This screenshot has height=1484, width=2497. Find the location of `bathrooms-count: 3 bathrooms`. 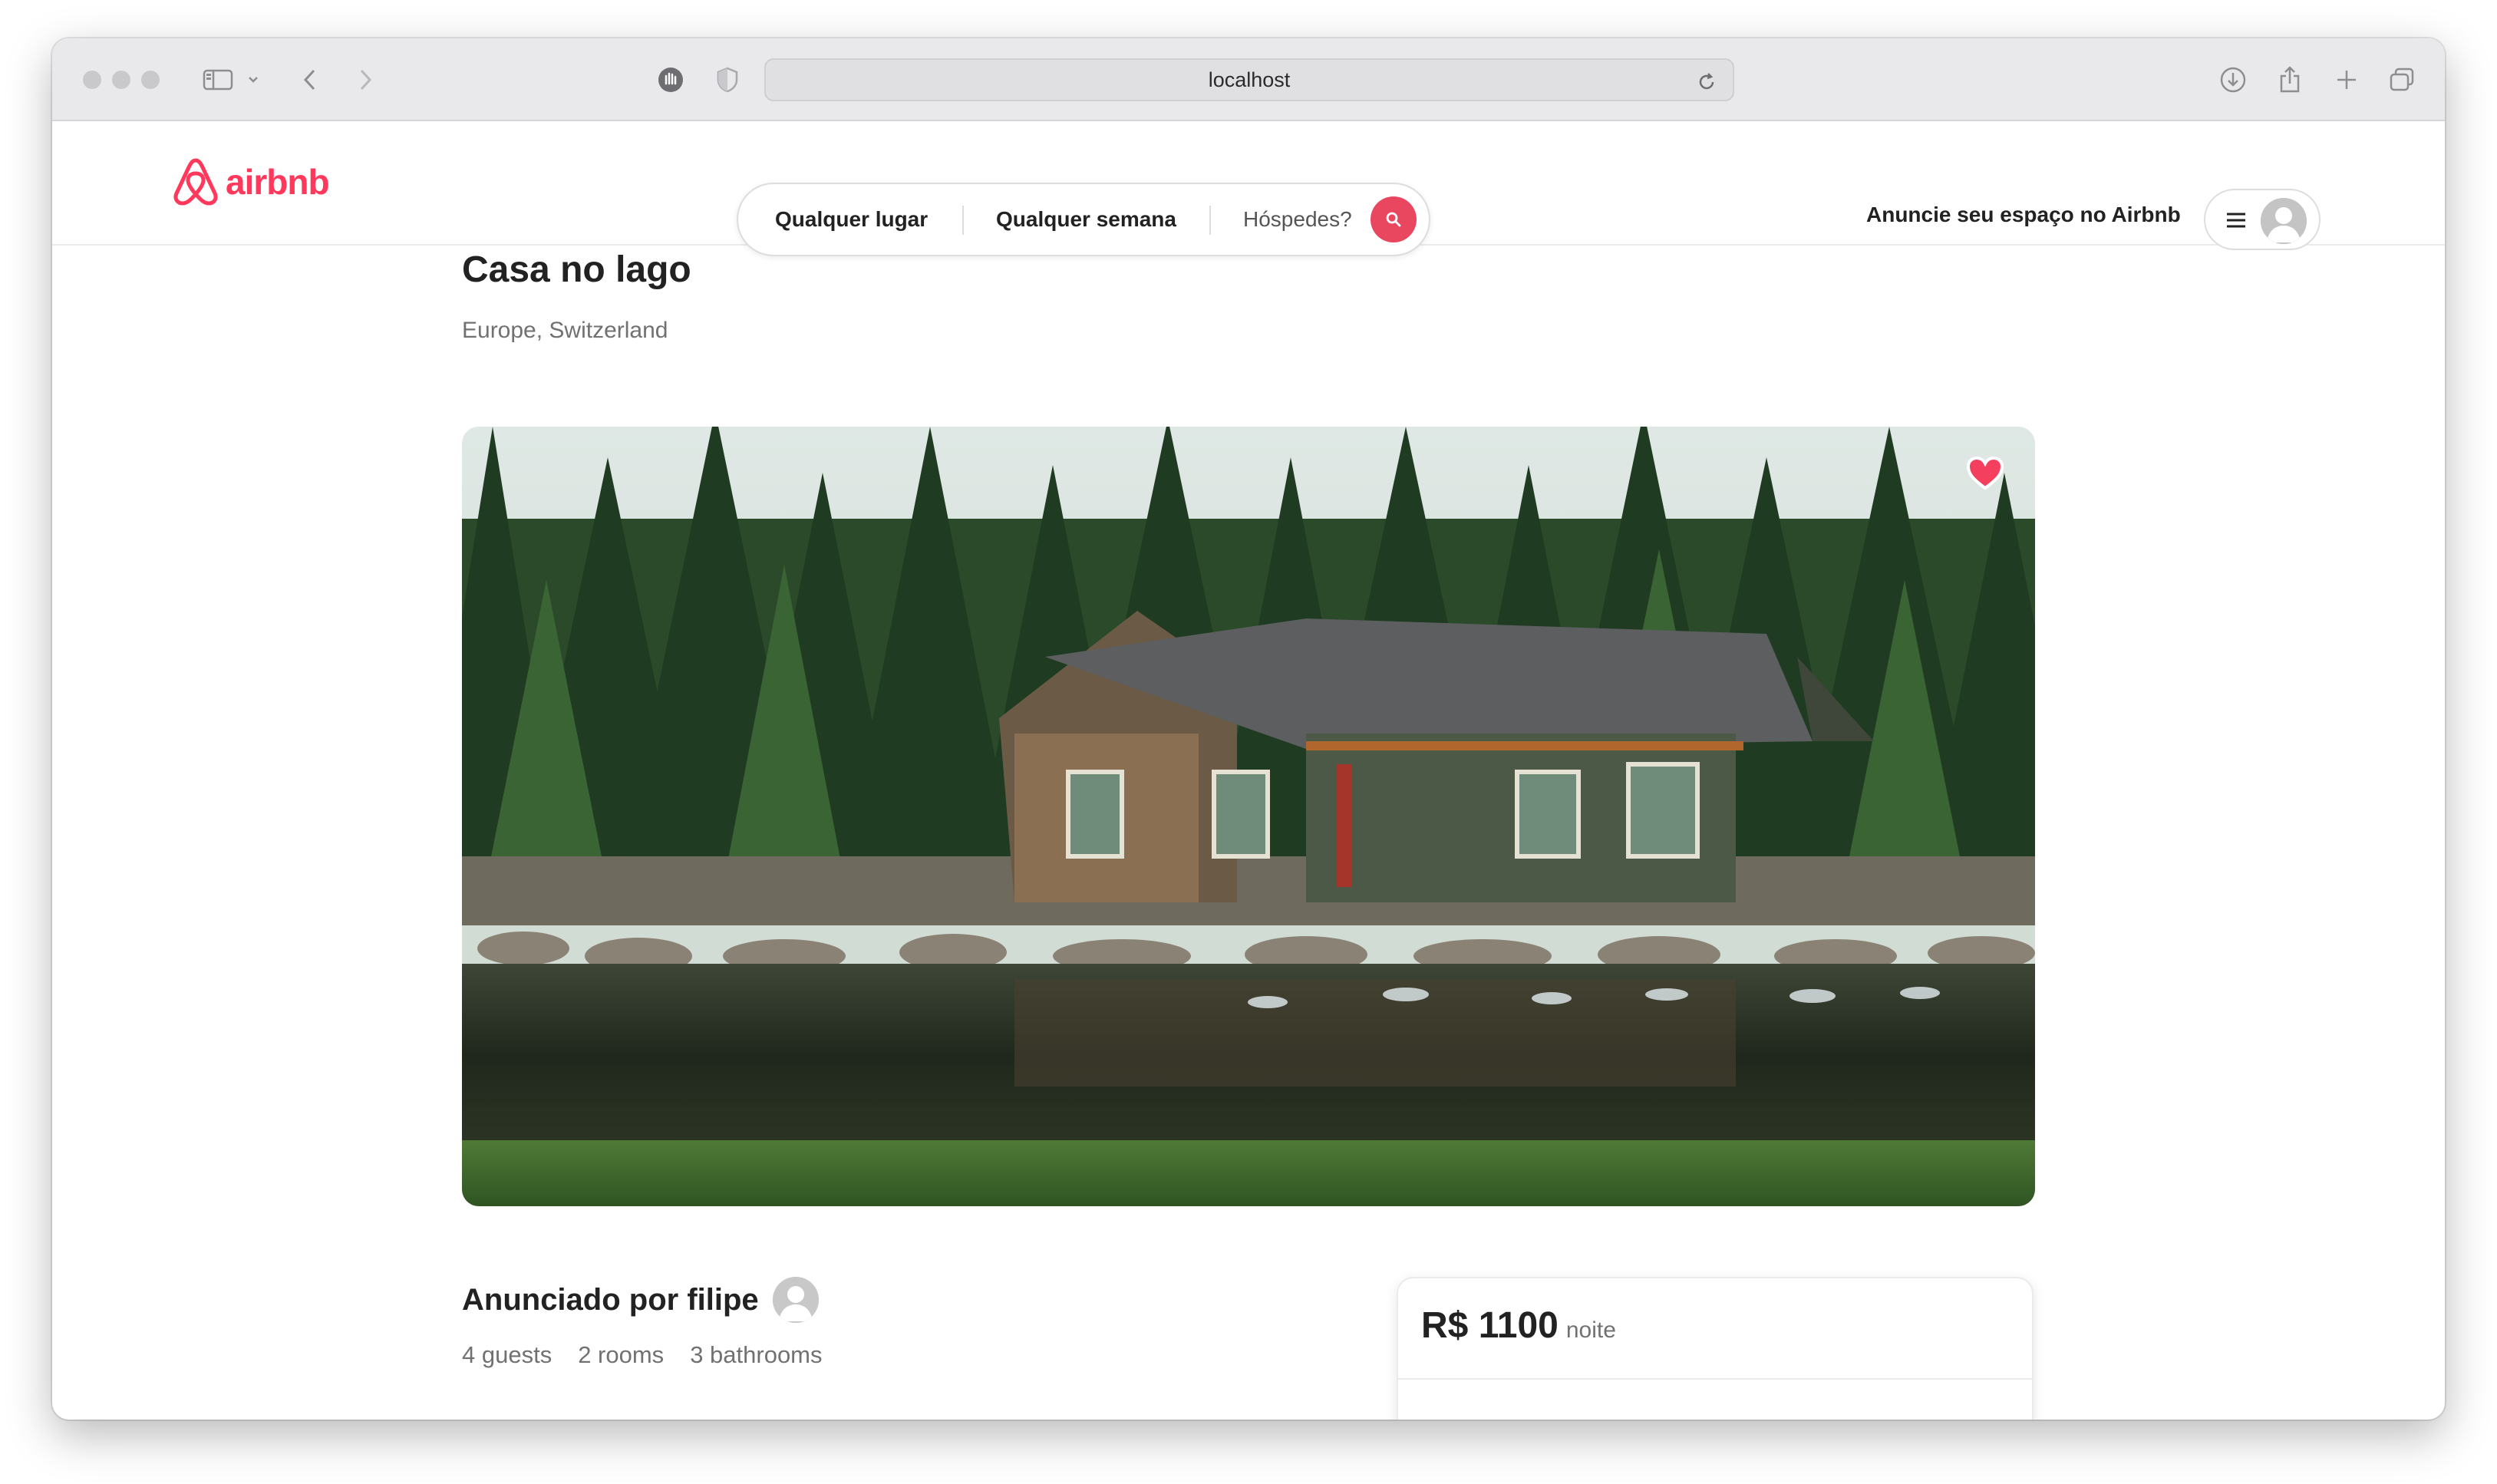

bathrooms-count: 3 bathrooms is located at coordinates (756, 1355).